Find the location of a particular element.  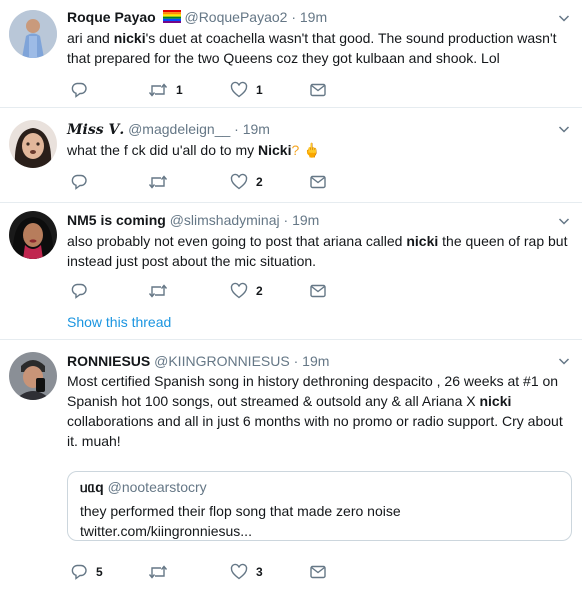

display-name: RONNIESUS is located at coordinates (108, 361).